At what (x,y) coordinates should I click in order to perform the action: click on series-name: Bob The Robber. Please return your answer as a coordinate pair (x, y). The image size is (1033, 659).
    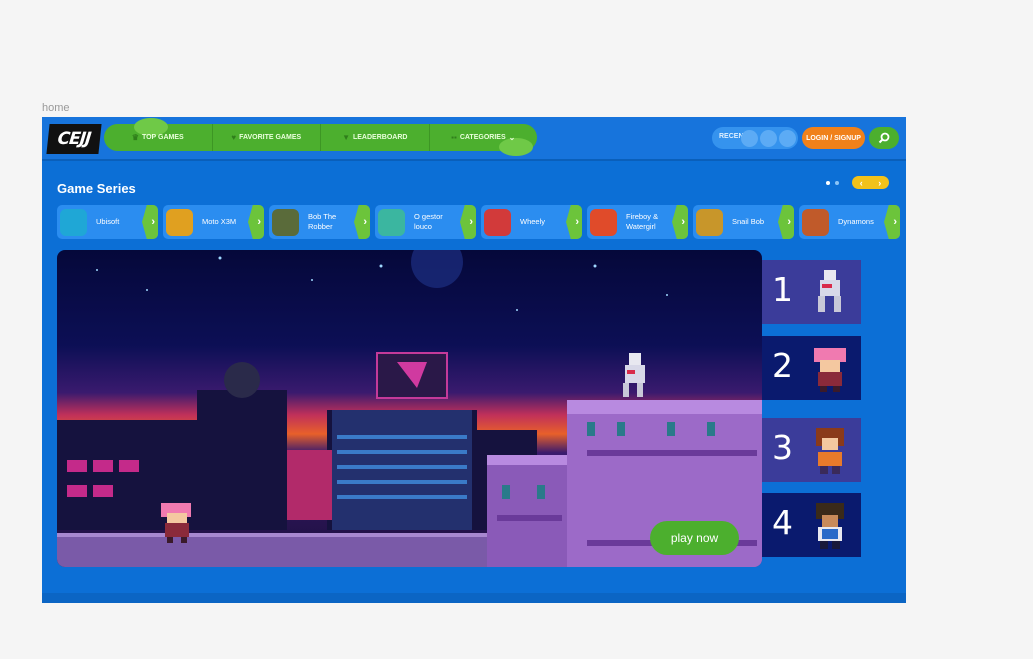
    Looking at the image, I should click on (322, 221).